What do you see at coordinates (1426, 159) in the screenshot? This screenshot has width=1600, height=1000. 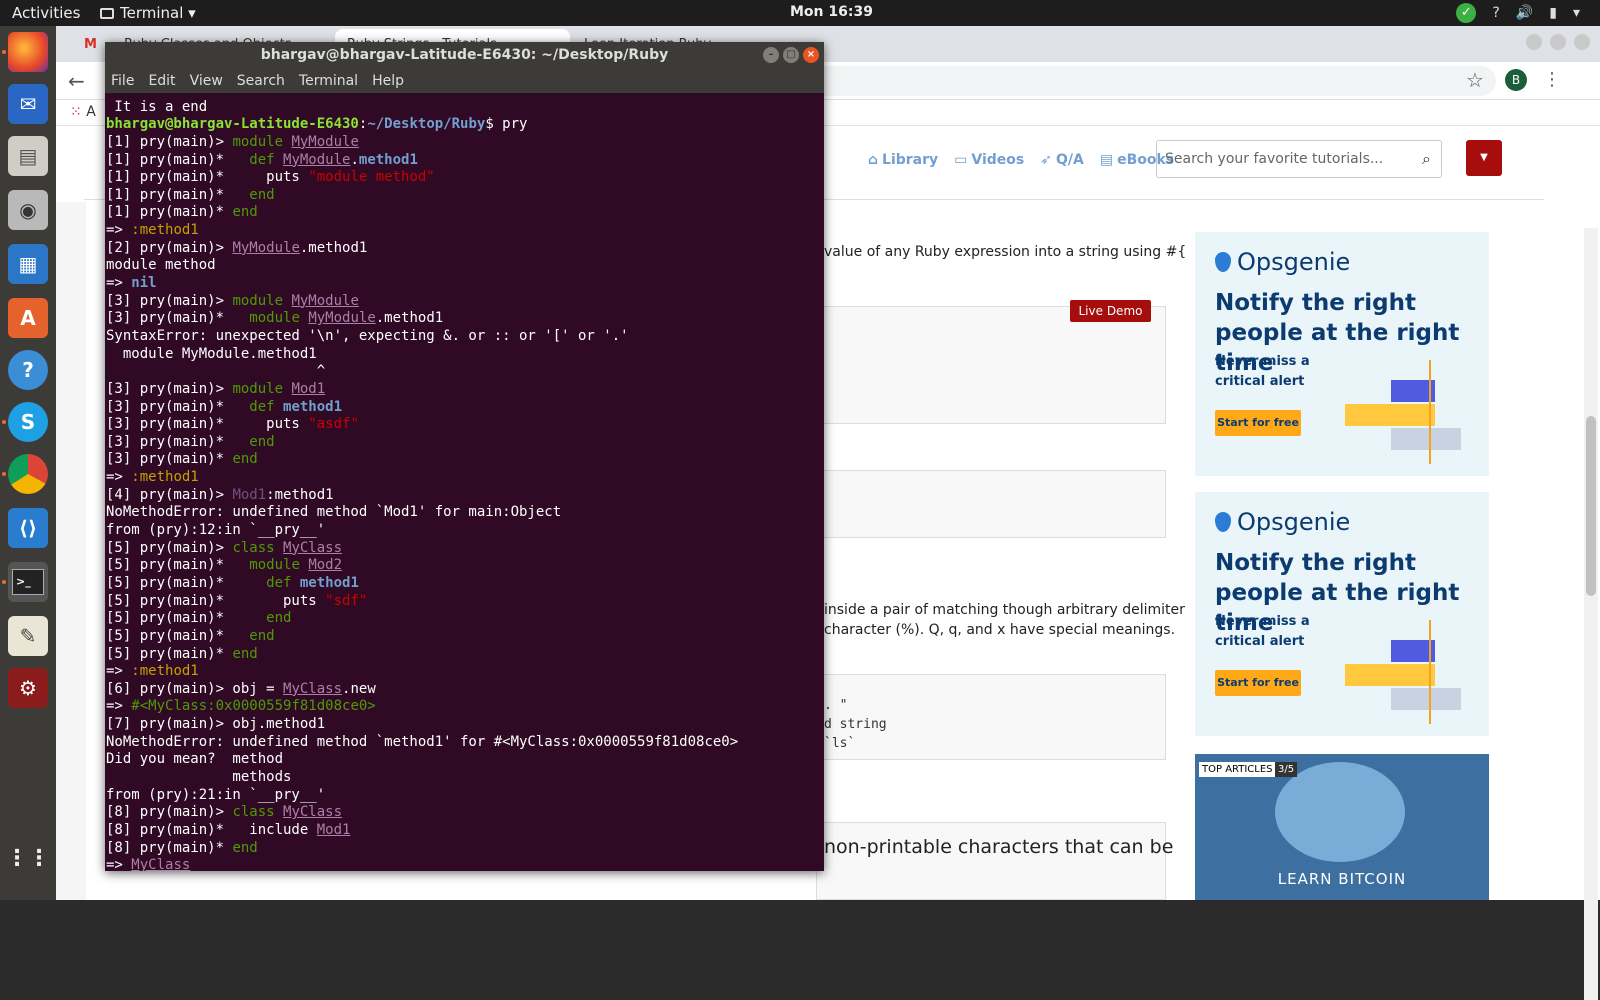 I see `search-icon: ⌕` at bounding box center [1426, 159].